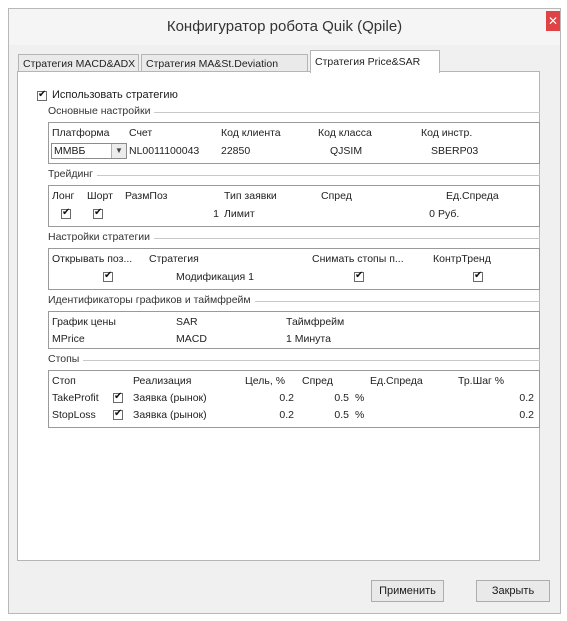 The image size is (567, 621). What do you see at coordinates (462, 259) in the screenshot?
I see `header-counter-trend: КонтрТренд` at bounding box center [462, 259].